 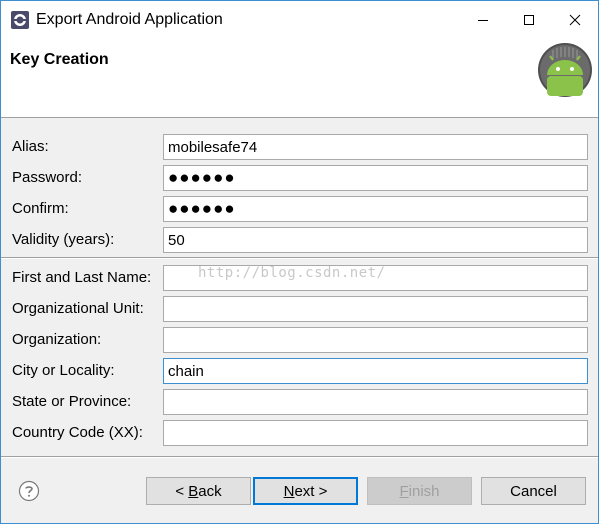 What do you see at coordinates (40, 208) in the screenshot?
I see `confirm-label: Confirm:` at bounding box center [40, 208].